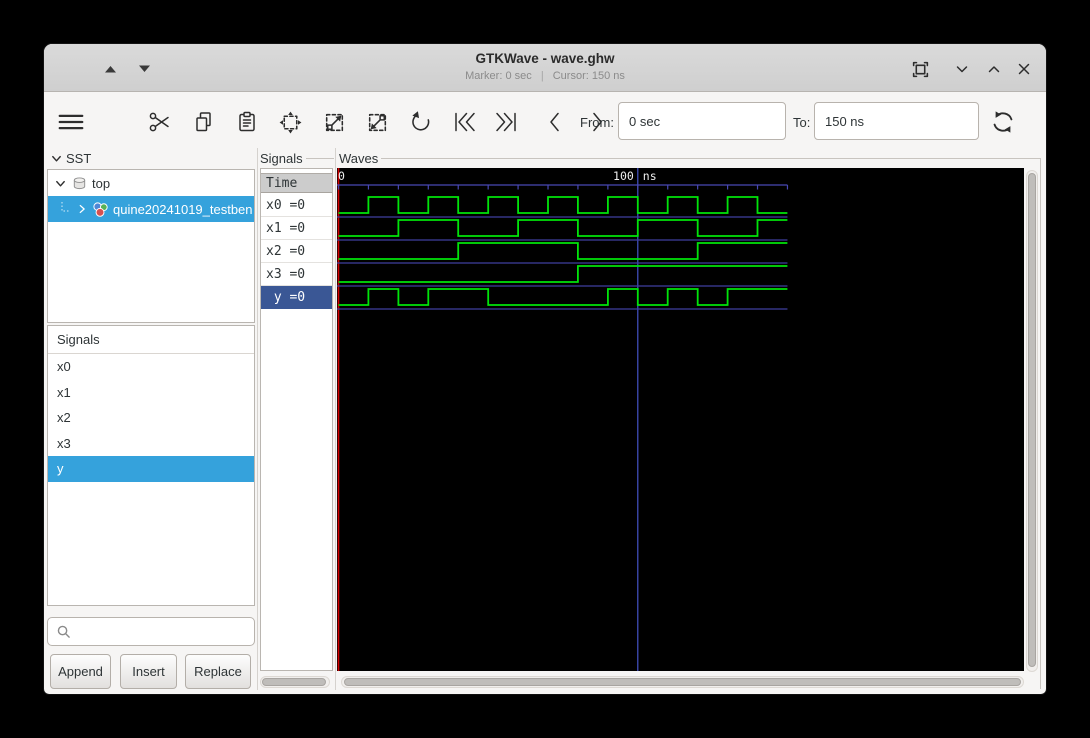 The width and height of the screenshot is (1090, 738). I want to click on pane-splitter-right, so click(335, 419).